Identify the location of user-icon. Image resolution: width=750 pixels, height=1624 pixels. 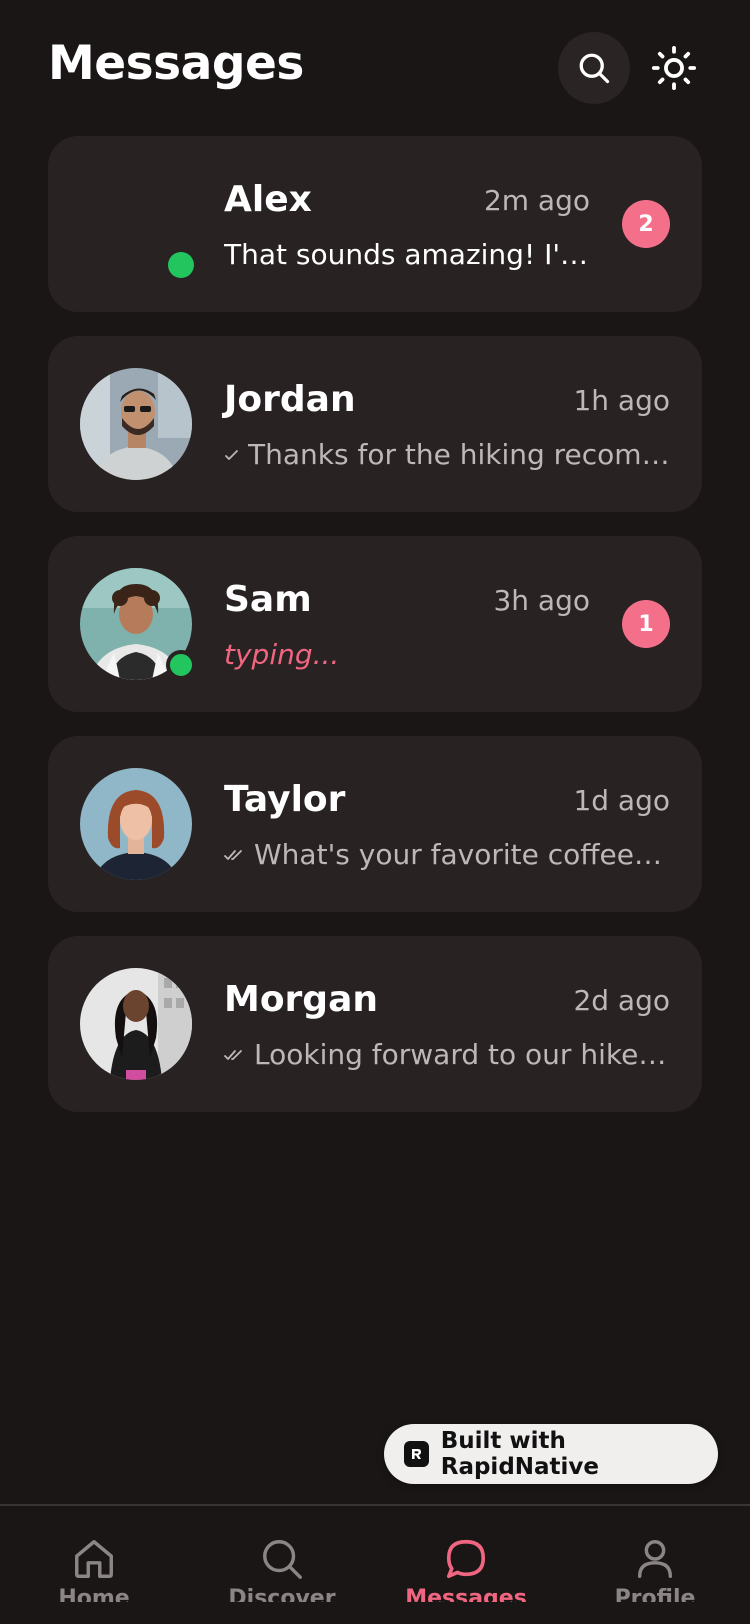
(655, 1559).